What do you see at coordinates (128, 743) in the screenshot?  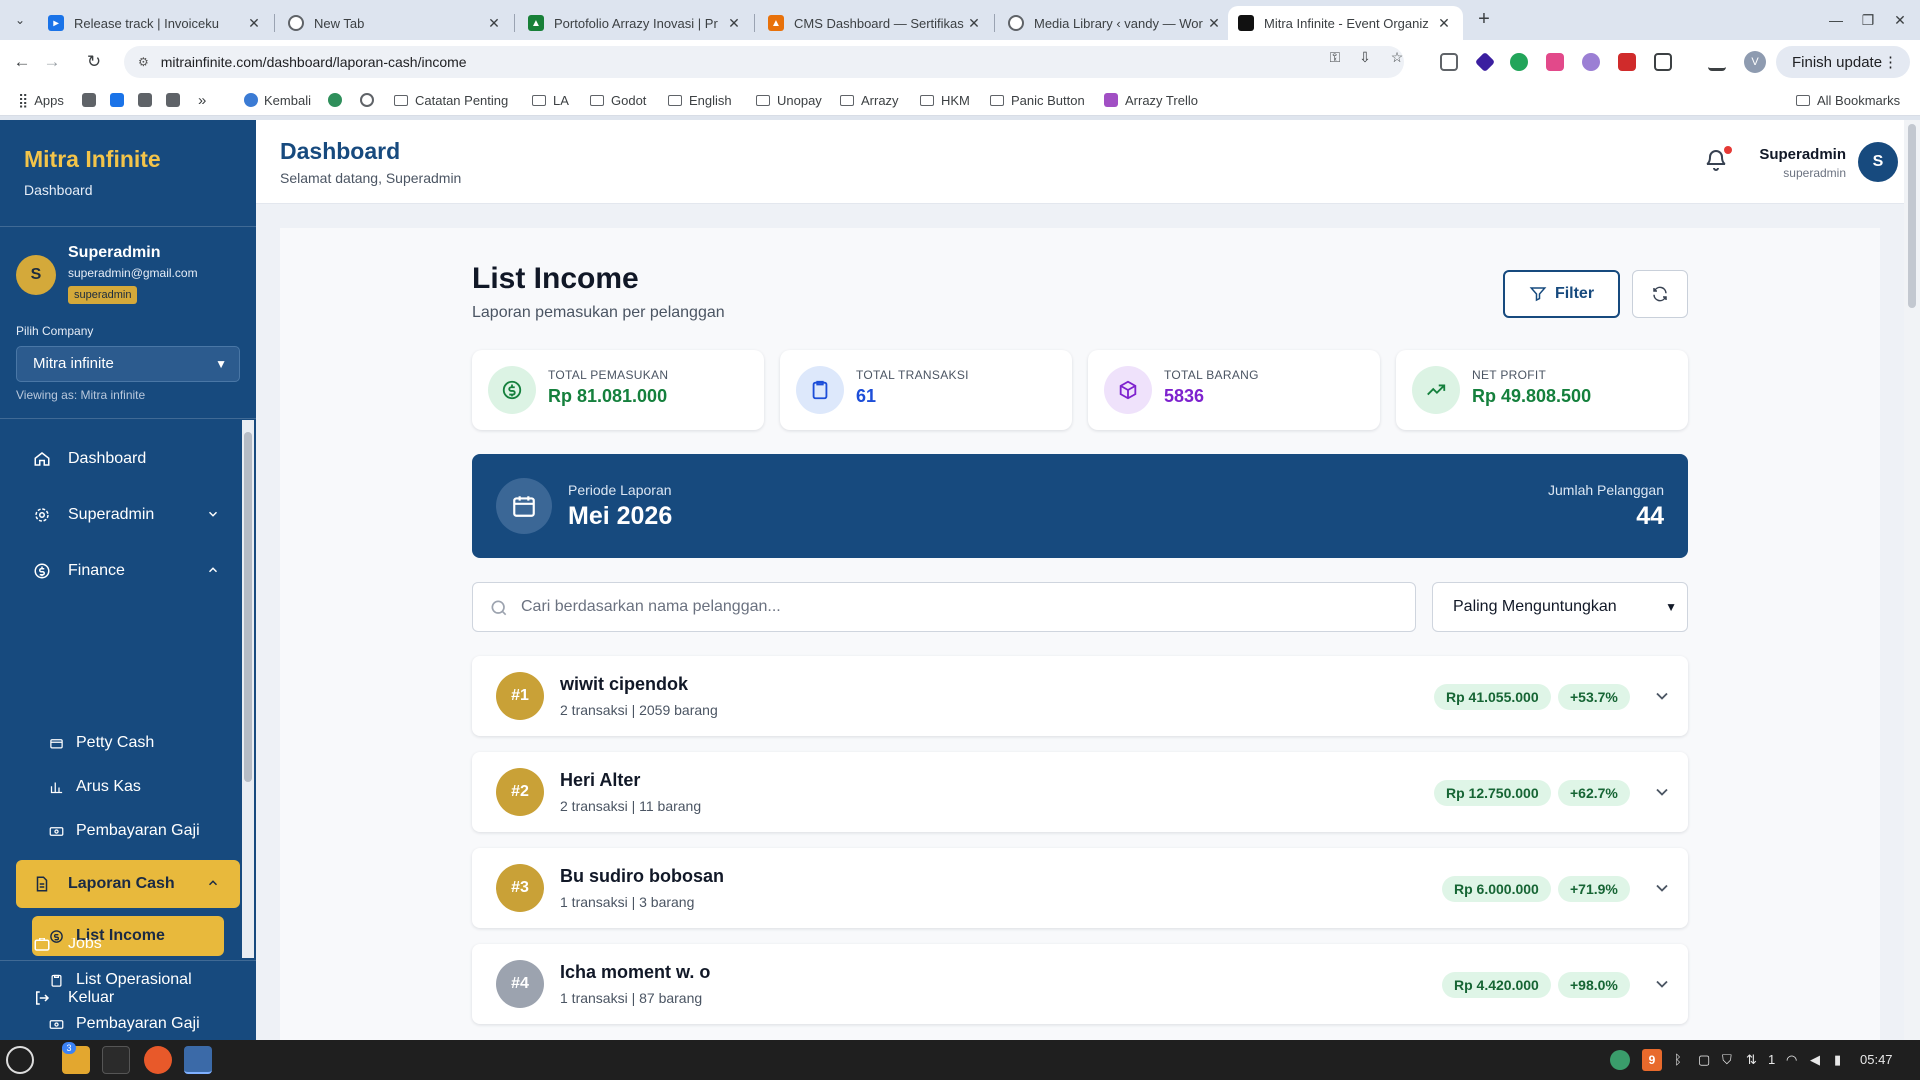 I see `sidebar-item-petty-cash: Petty Cash` at bounding box center [128, 743].